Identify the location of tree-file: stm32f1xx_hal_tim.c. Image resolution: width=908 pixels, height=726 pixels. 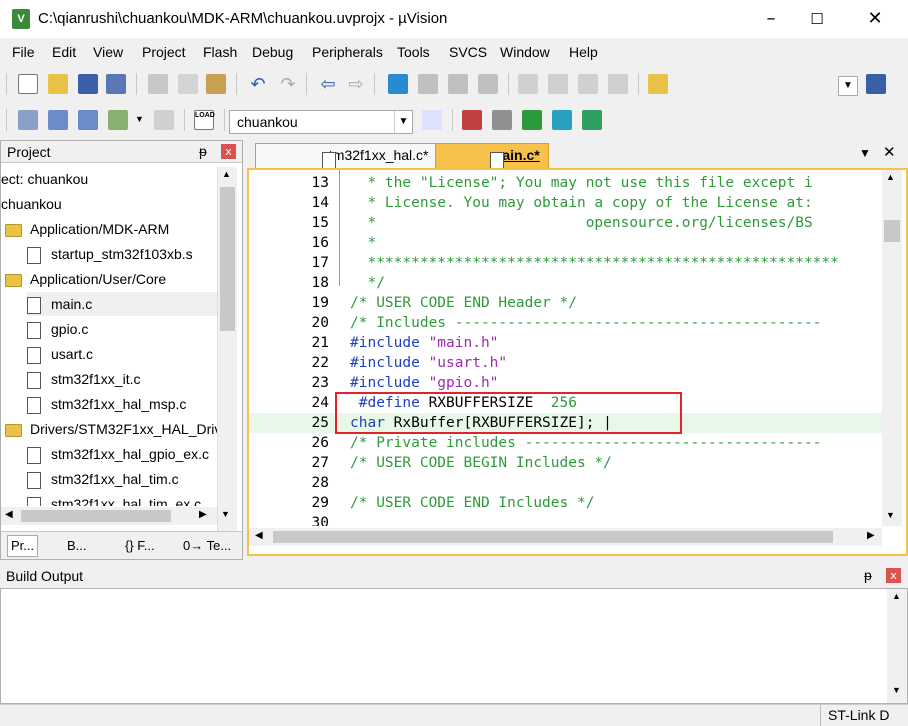
(103, 479).